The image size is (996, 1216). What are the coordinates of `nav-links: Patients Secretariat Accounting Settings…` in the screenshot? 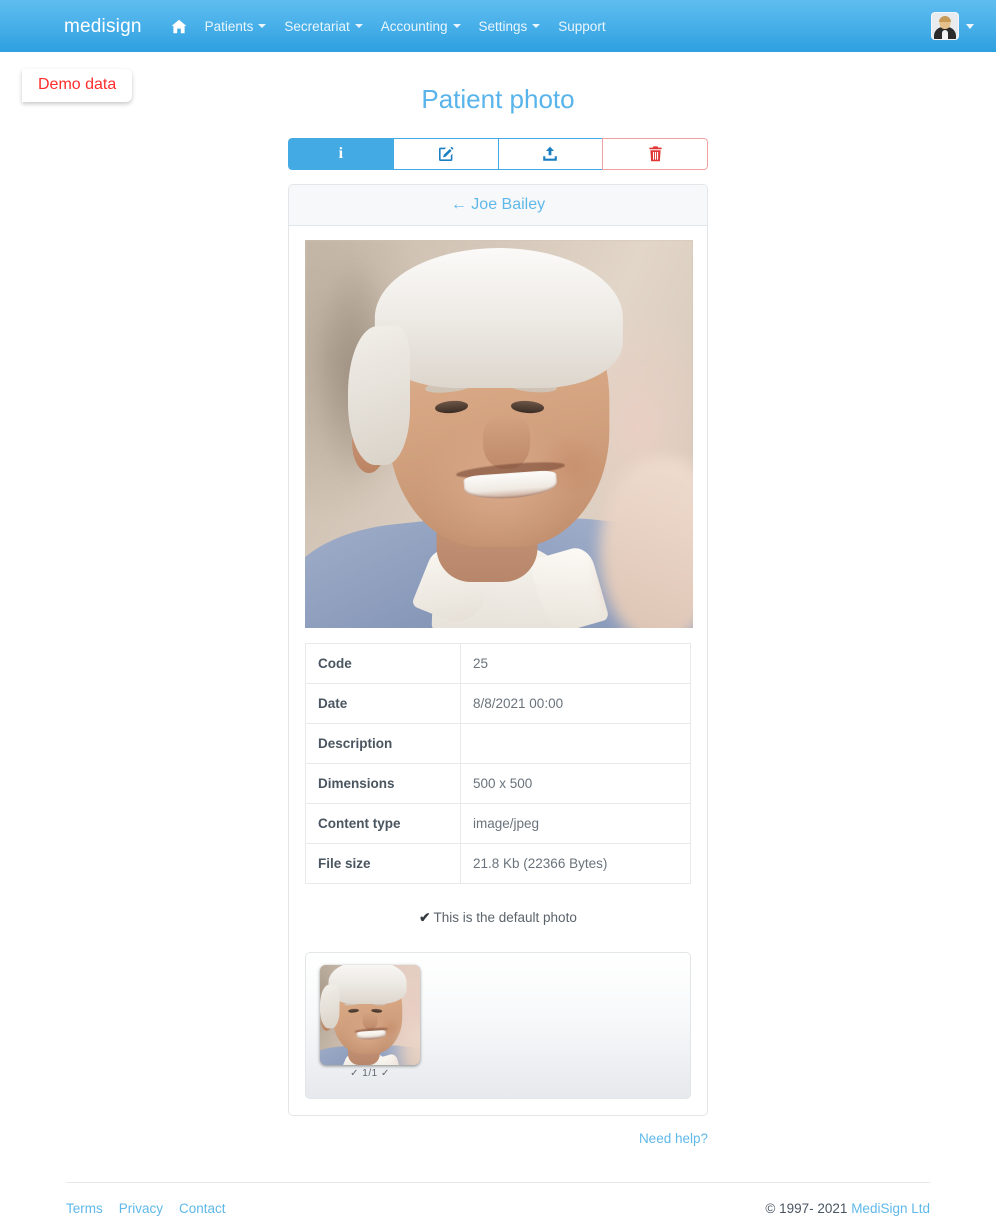 It's located at (388, 26).